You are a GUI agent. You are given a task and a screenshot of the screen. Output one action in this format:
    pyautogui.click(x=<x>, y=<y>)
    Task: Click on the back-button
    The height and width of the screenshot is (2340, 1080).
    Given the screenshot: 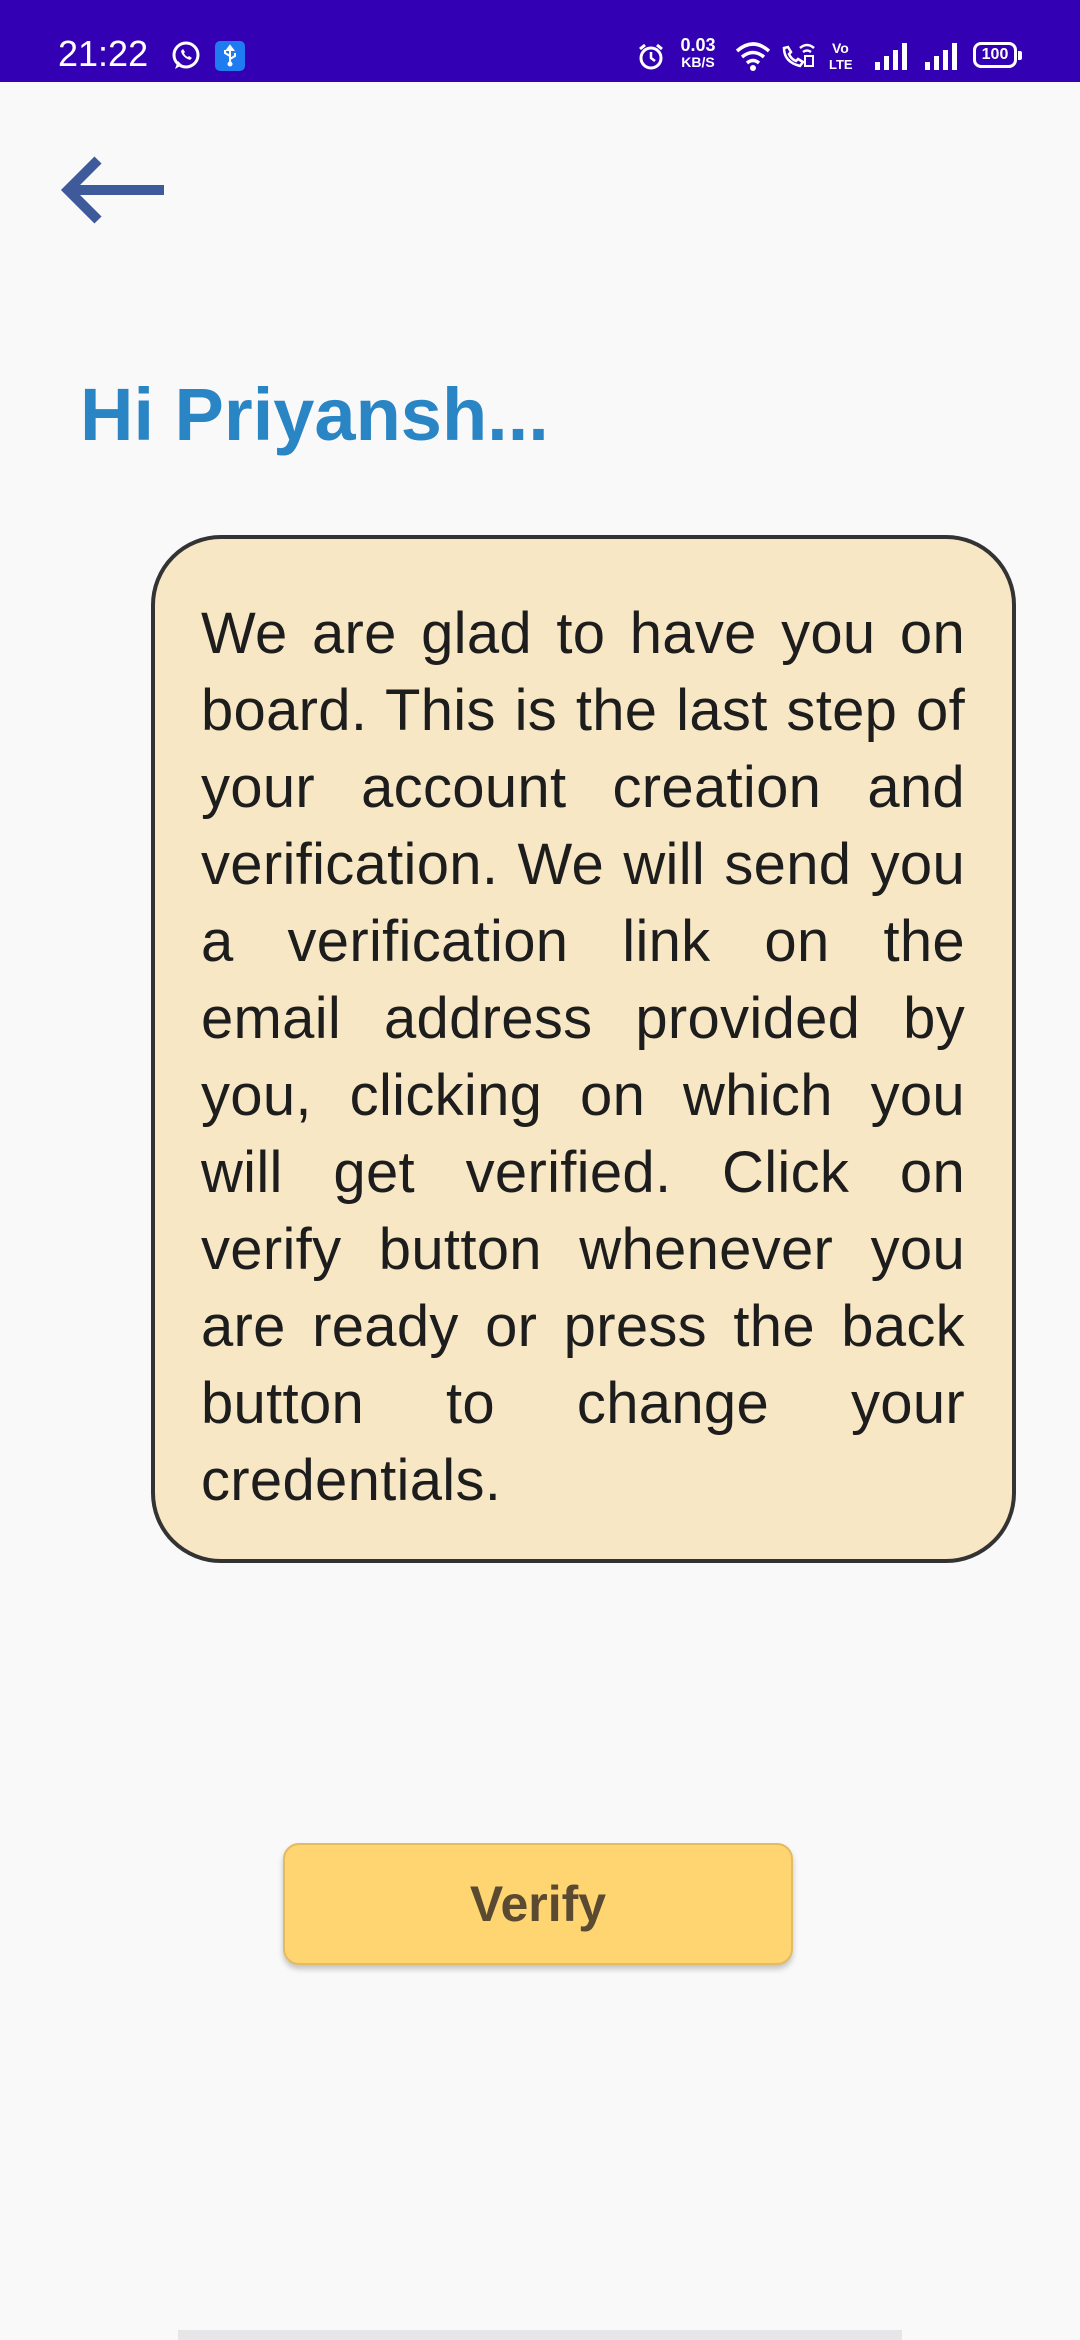 What is the action you would take?
    pyautogui.click(x=115, y=190)
    